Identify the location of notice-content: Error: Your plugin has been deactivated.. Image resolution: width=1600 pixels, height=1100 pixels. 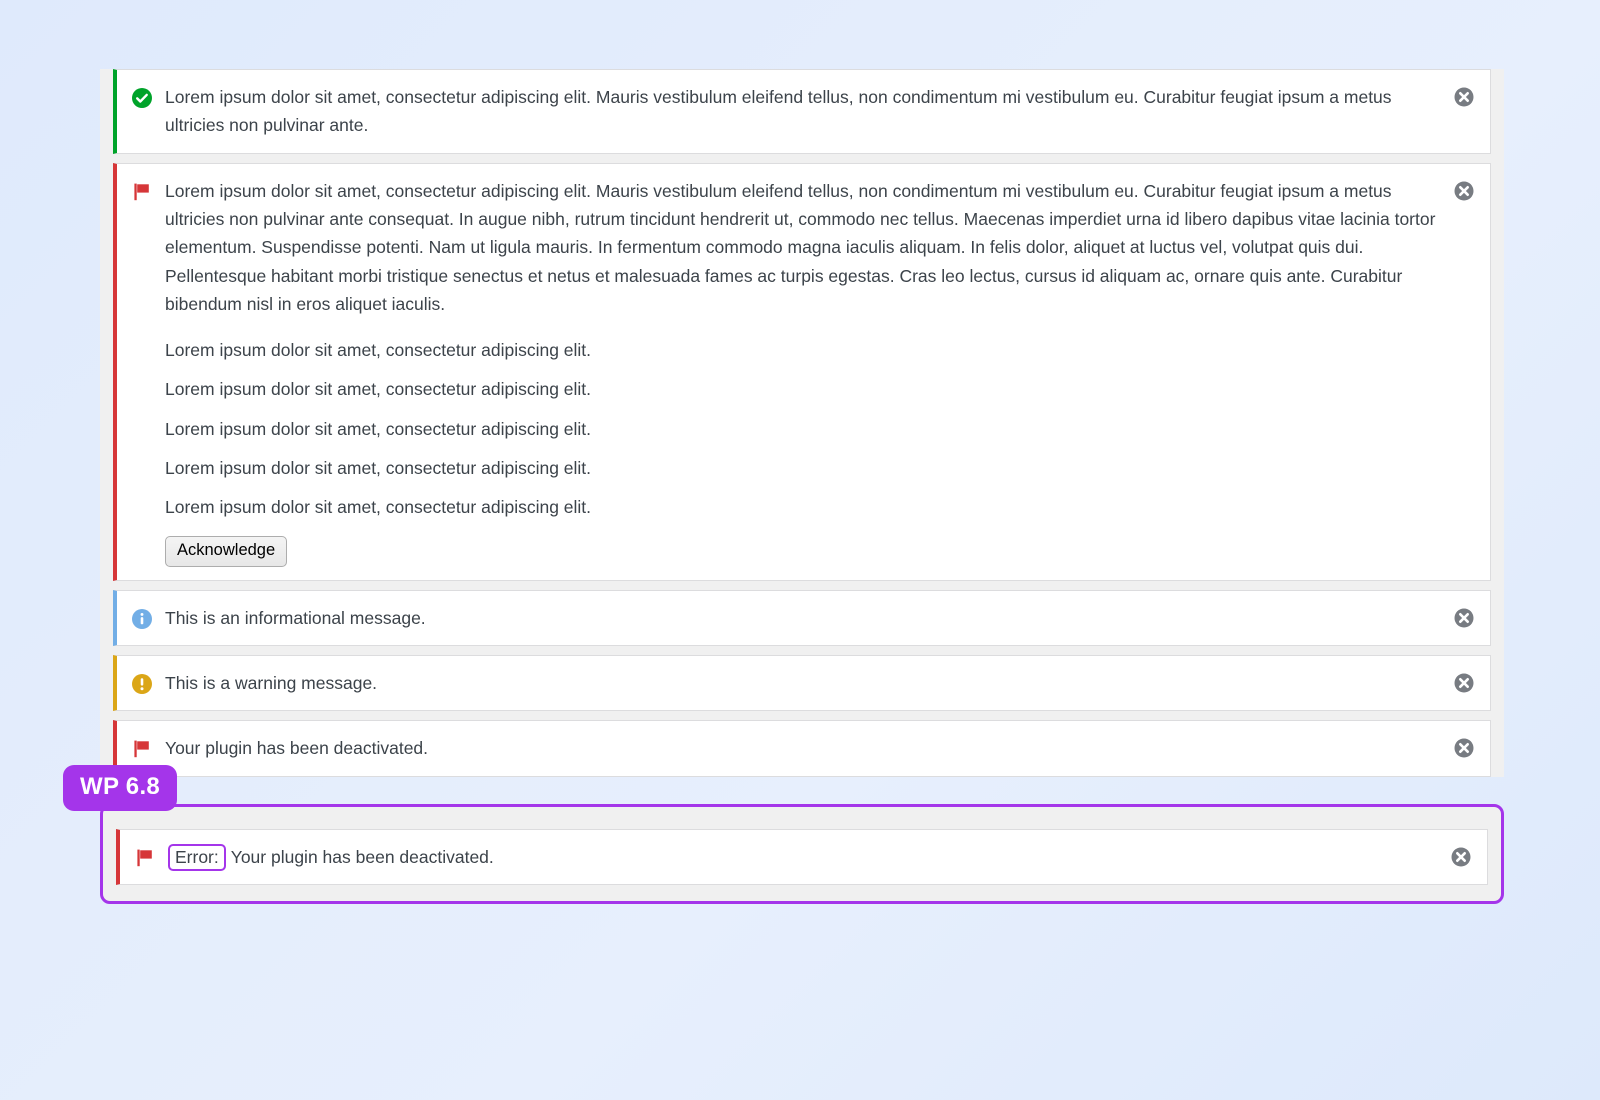
(783, 857).